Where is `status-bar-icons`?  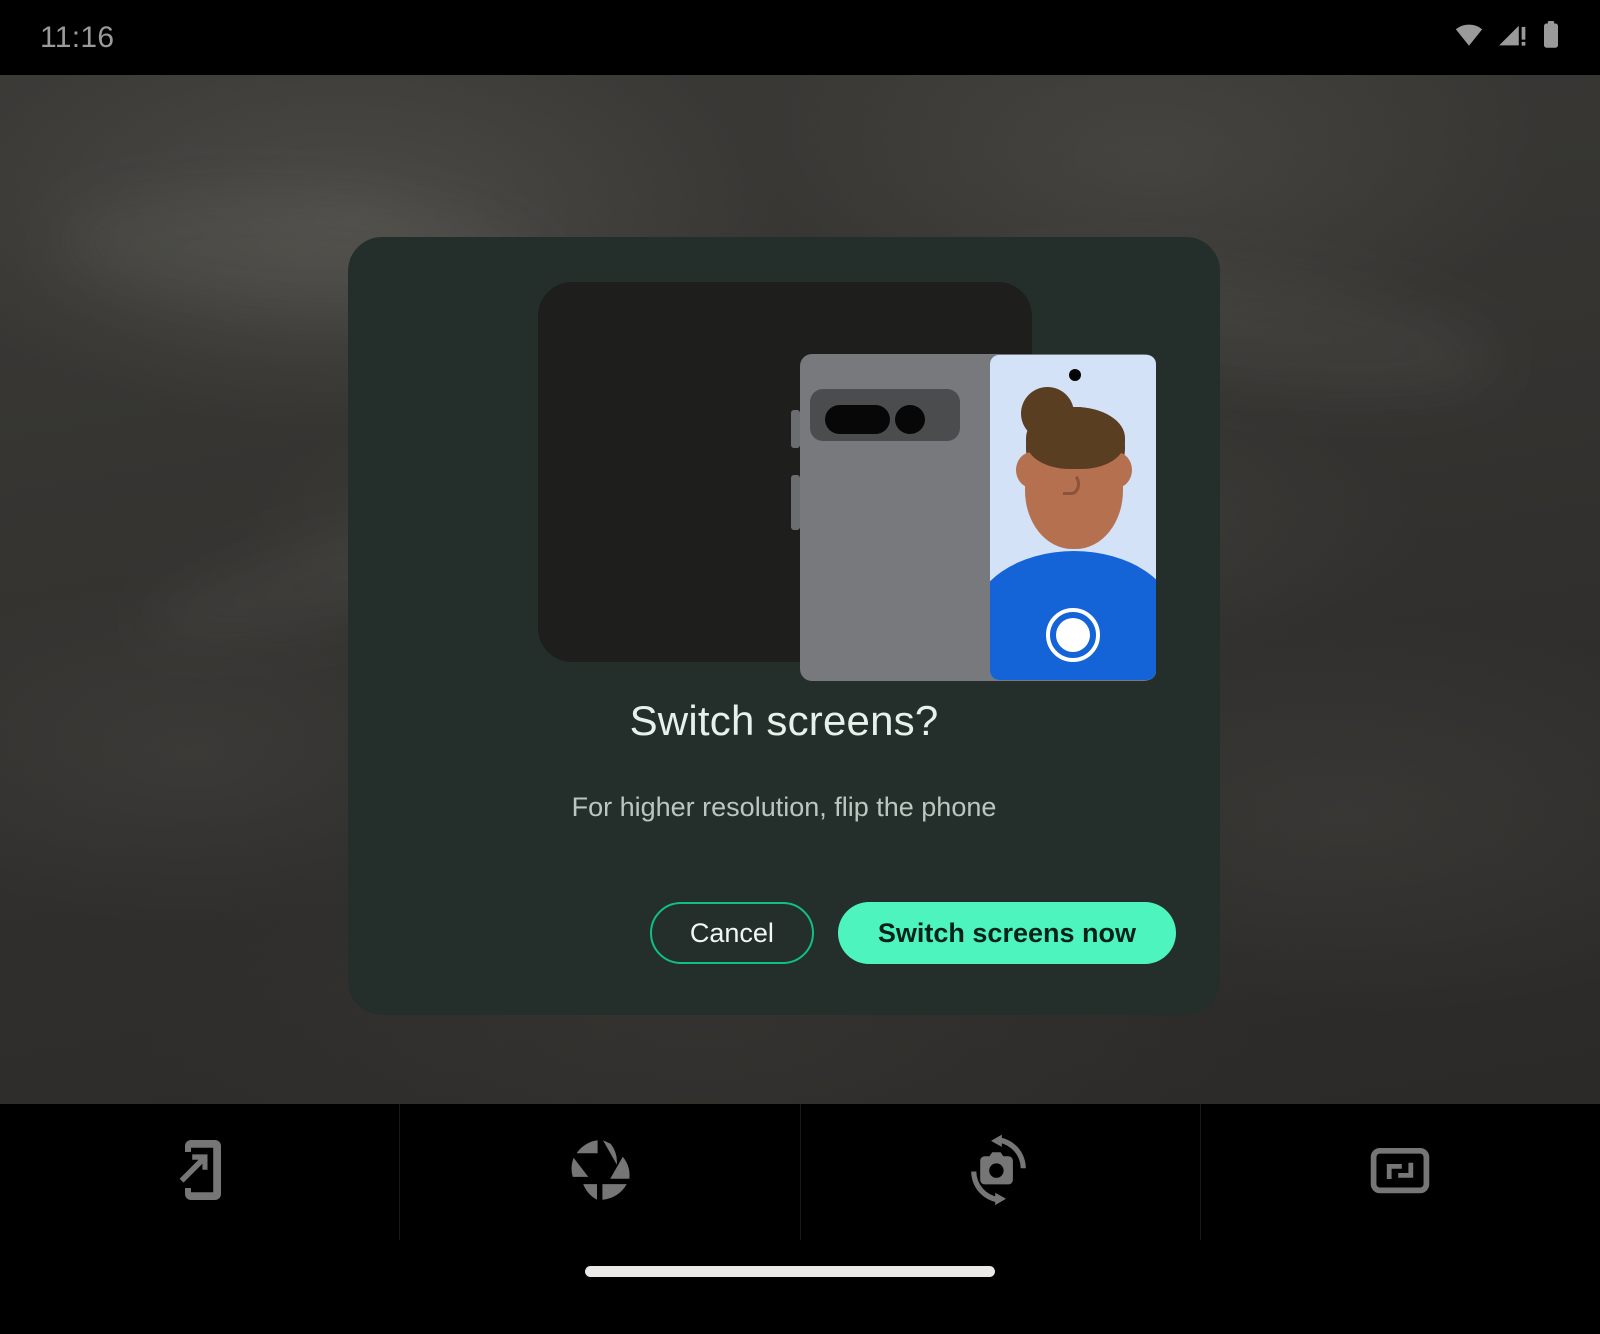 status-bar-icons is located at coordinates (1507, 37).